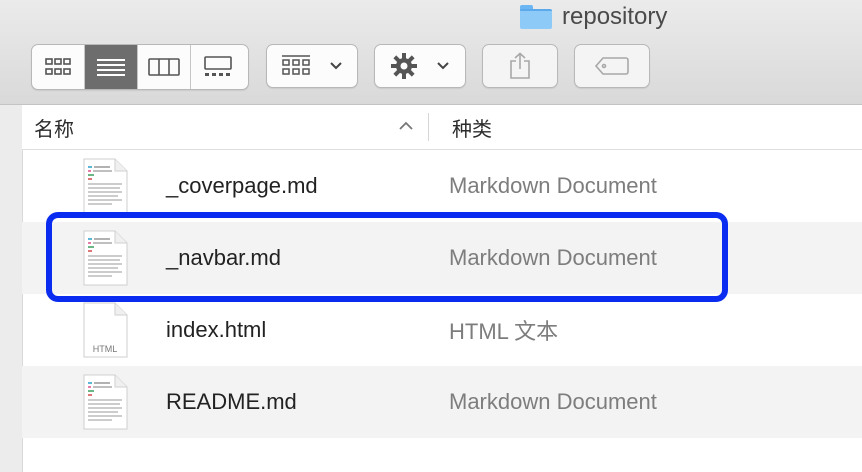 This screenshot has width=862, height=472. What do you see at coordinates (472, 129) in the screenshot?
I see `column-header-kind-label: 种类` at bounding box center [472, 129].